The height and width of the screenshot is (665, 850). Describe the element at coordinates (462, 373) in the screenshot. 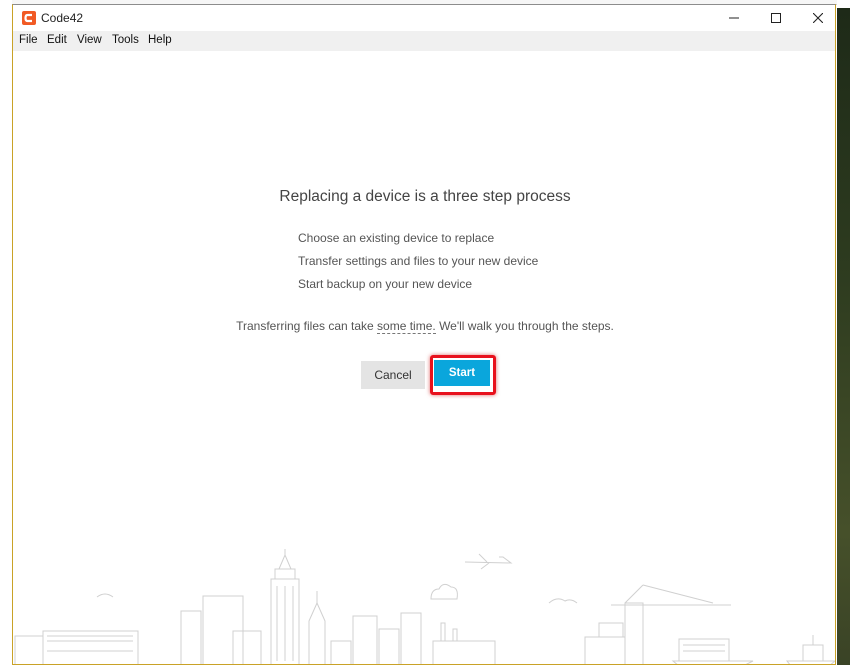

I see `start-button: Start` at that location.